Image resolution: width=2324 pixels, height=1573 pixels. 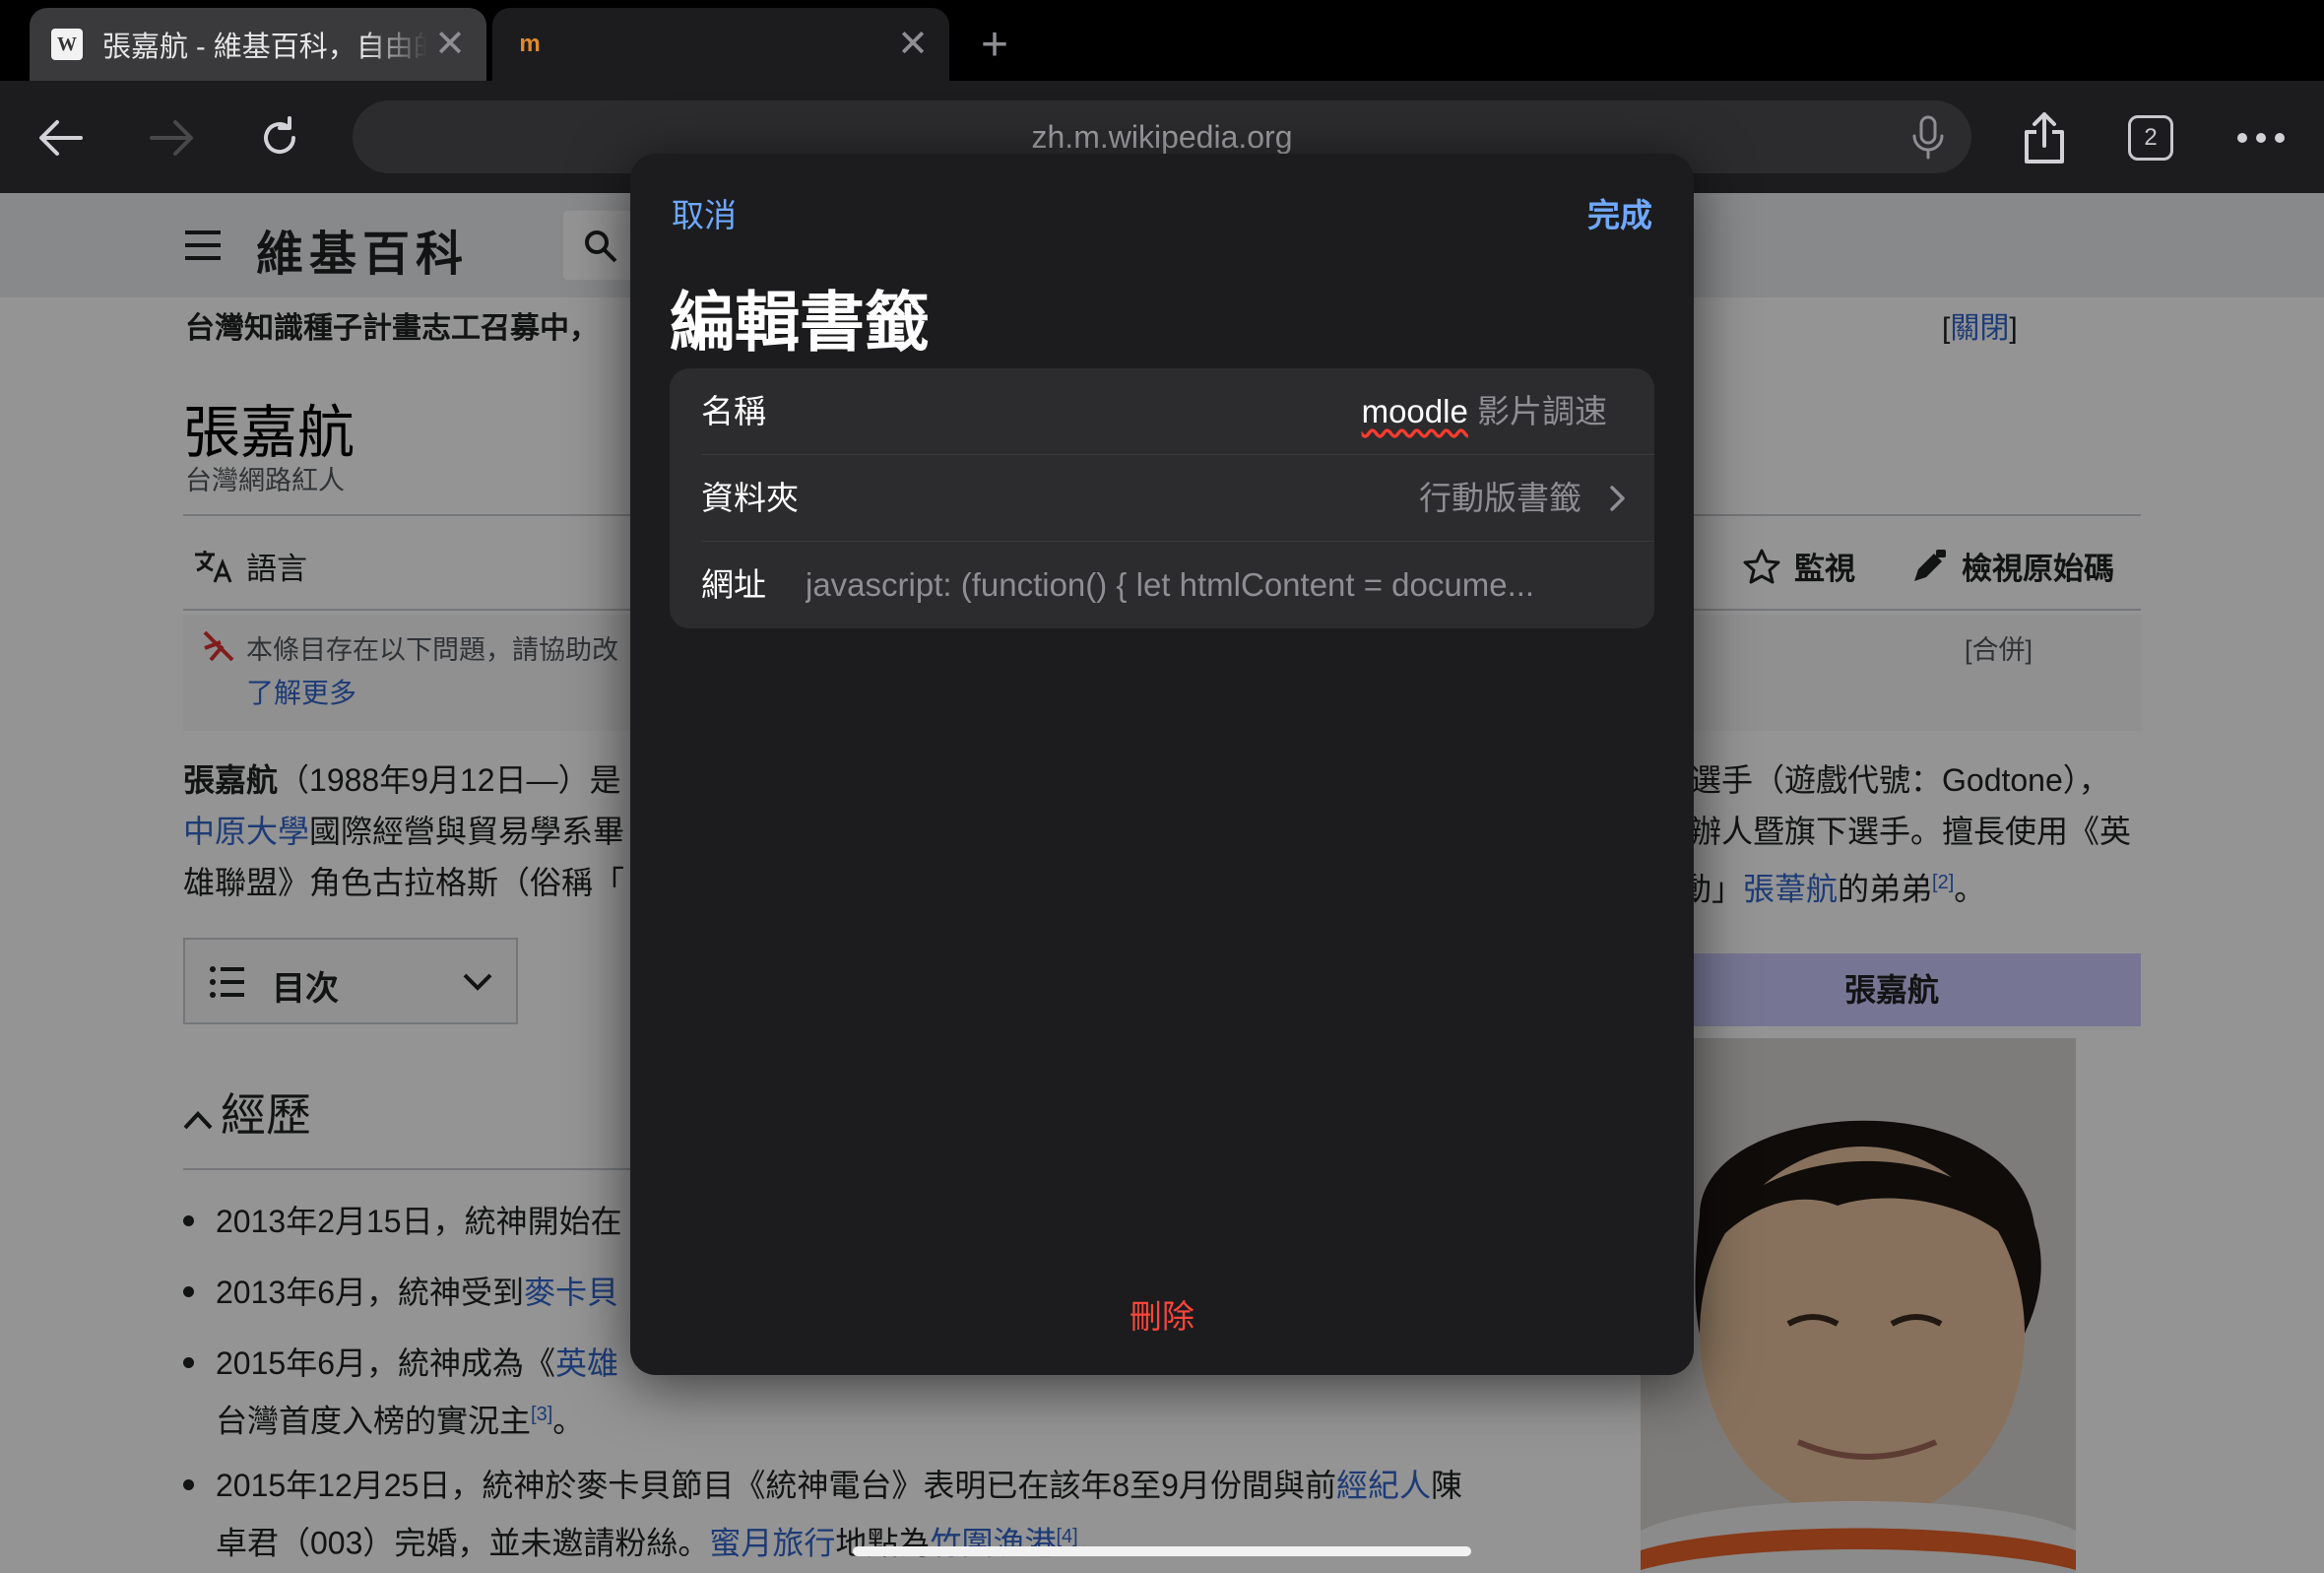 What do you see at coordinates (995, 45) in the screenshot?
I see `new-tab-button: +` at bounding box center [995, 45].